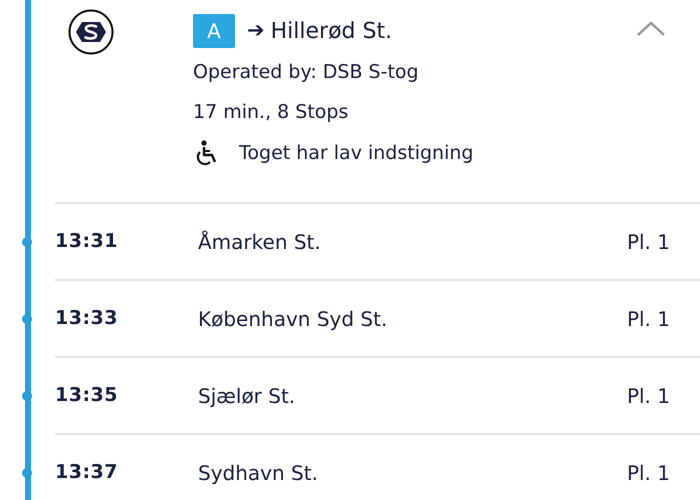 This screenshot has width=700, height=500. What do you see at coordinates (87, 395) in the screenshot?
I see `stop-time: 13:35` at bounding box center [87, 395].